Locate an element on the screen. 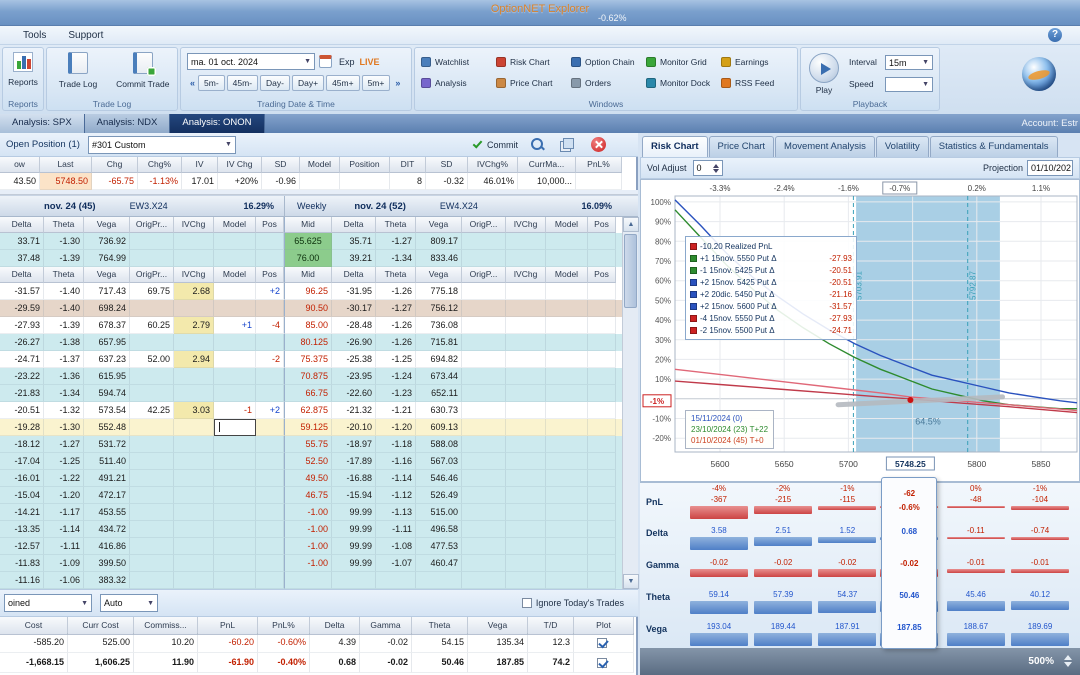 This screenshot has height=675, width=1080. chain-cell: -1 is located at coordinates (235, 410).